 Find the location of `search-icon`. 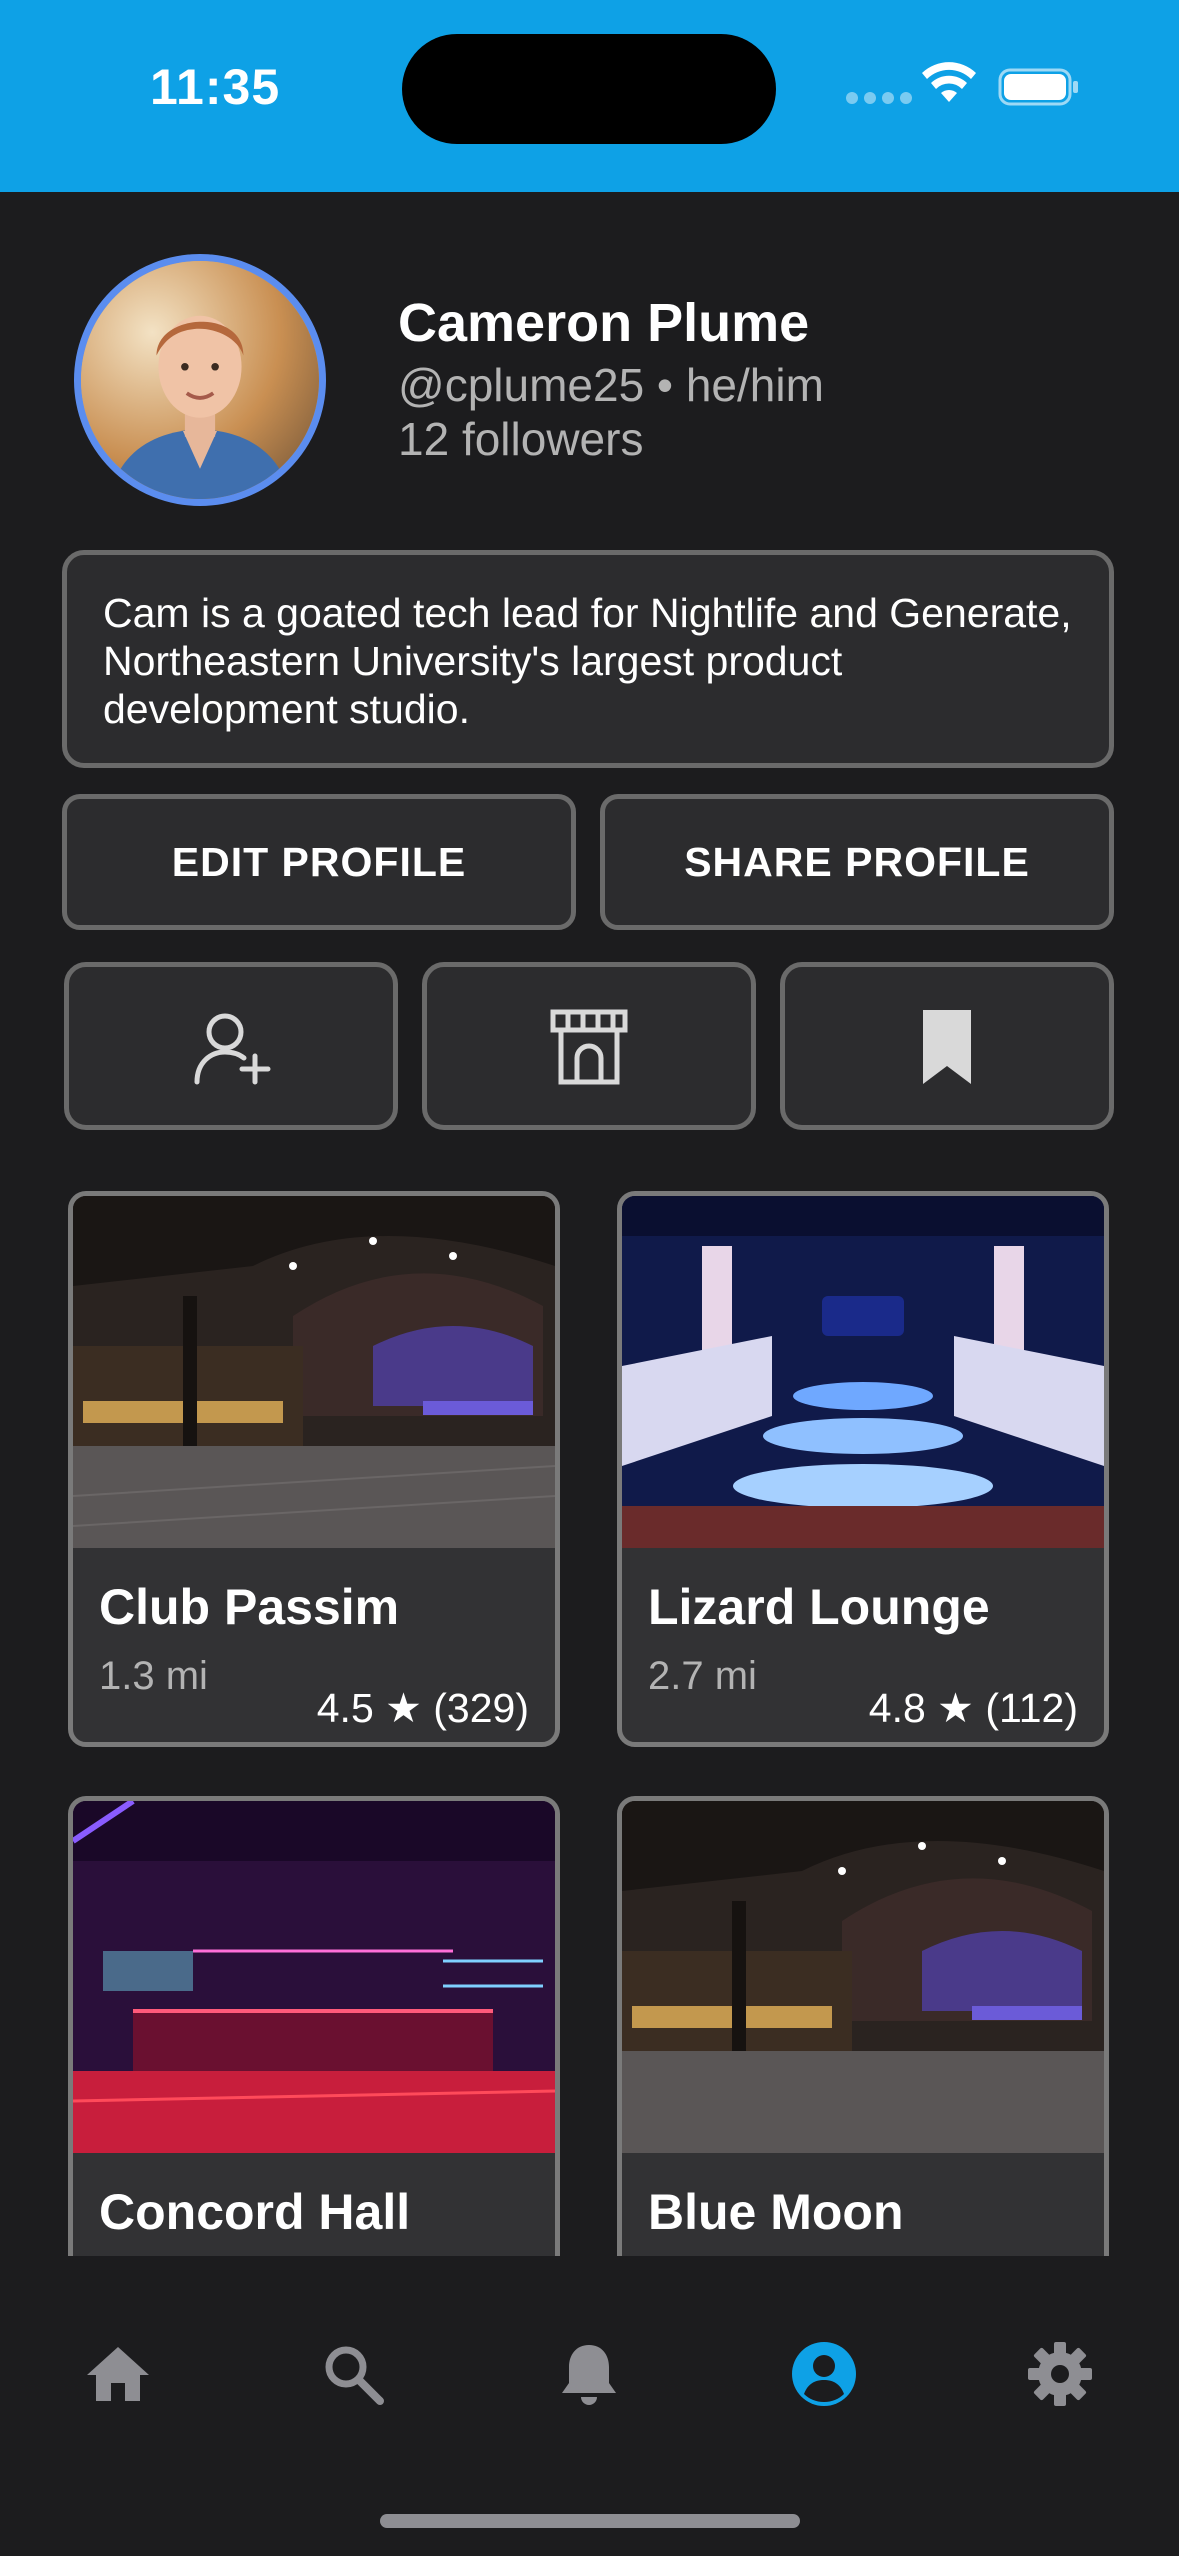

search-icon is located at coordinates (354, 2375).